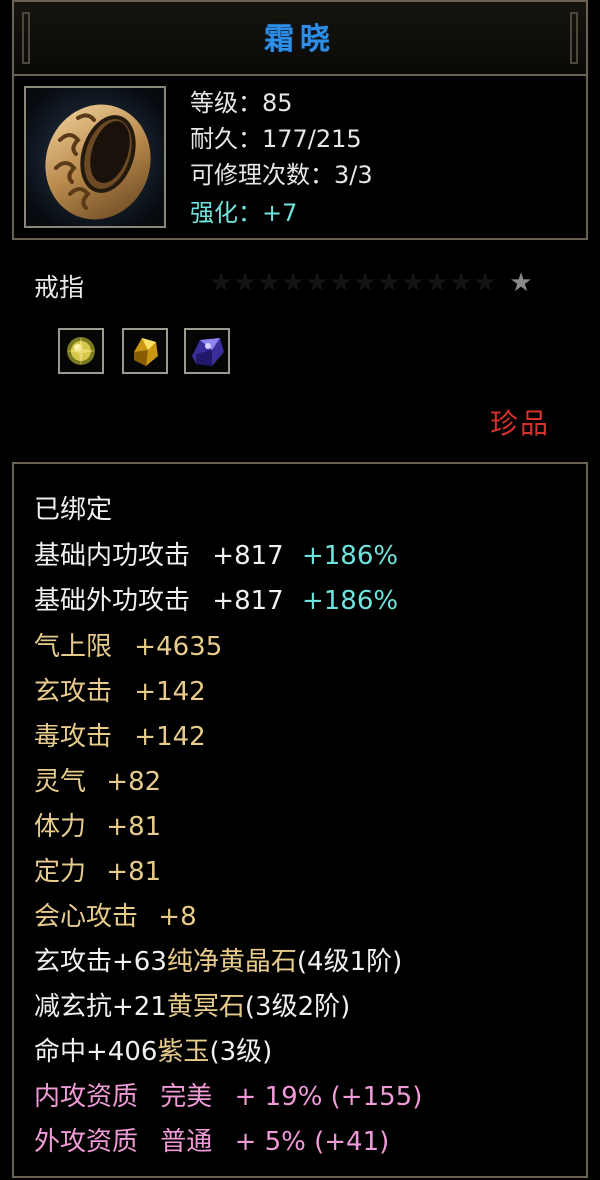 Image resolution: width=600 pixels, height=1180 pixels. I want to click on gem-effect-2: 减玄抗+21黄冥石(3级2阶), so click(192, 1007).